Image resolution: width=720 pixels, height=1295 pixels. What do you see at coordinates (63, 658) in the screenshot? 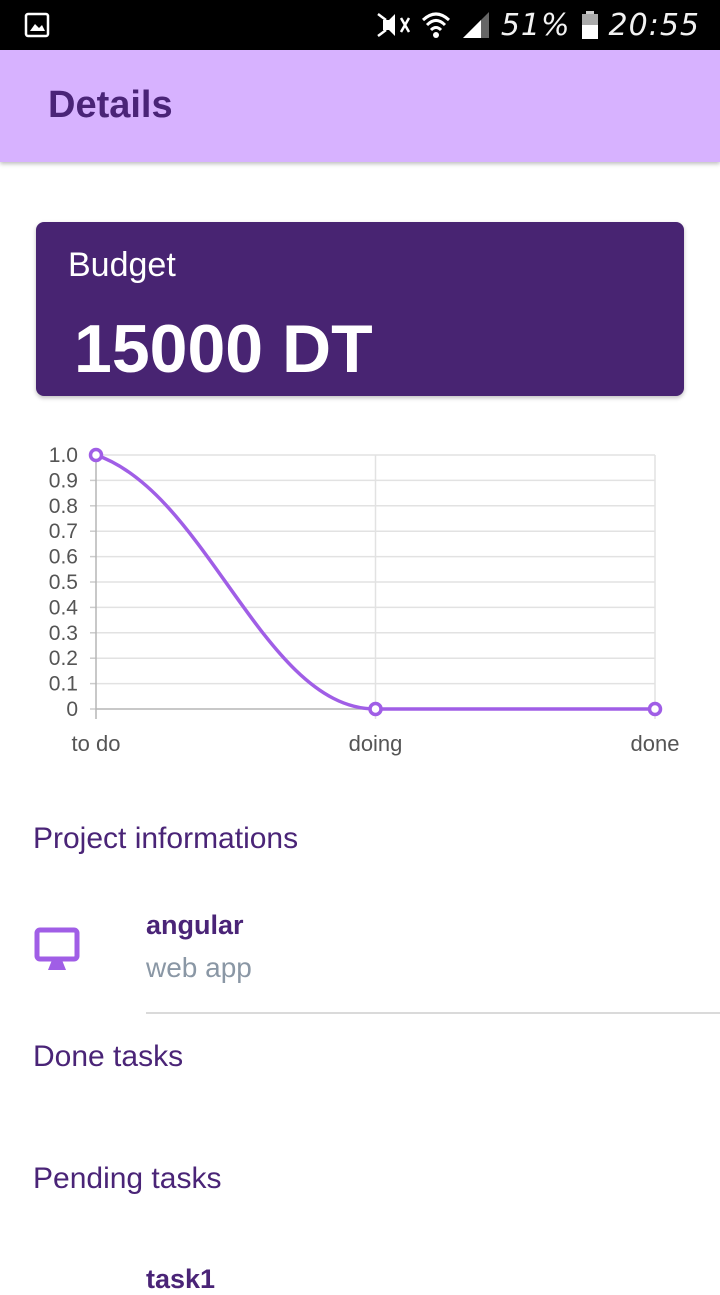
I see `y-tick-label: 0.2` at bounding box center [63, 658].